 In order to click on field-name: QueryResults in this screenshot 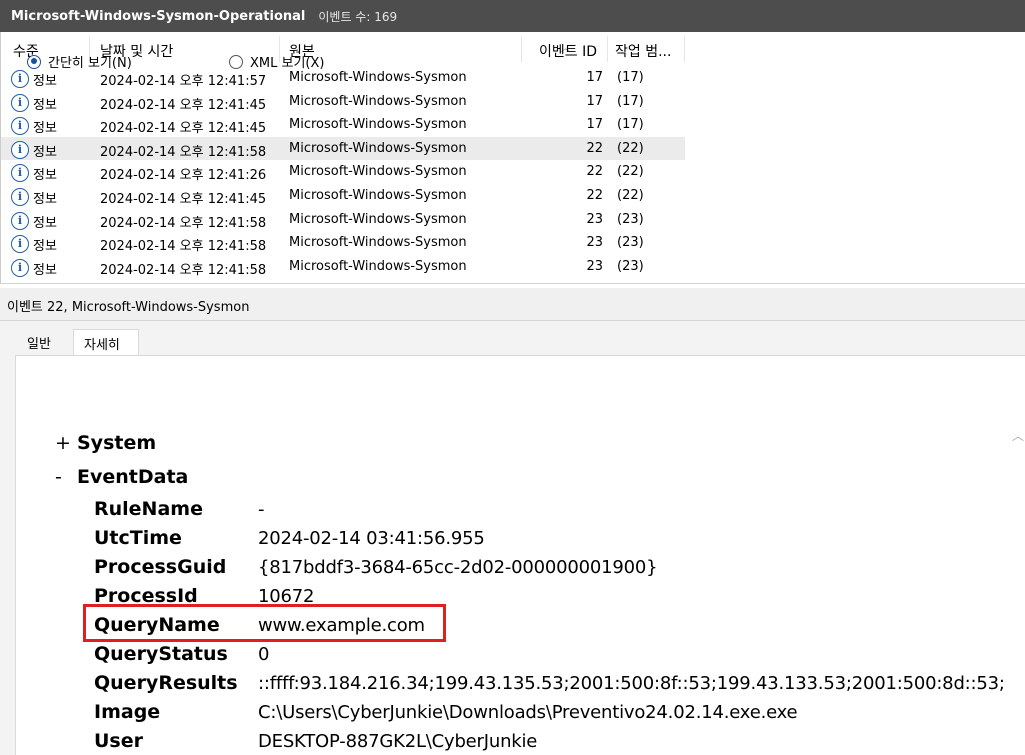, I will do `click(166, 683)`.